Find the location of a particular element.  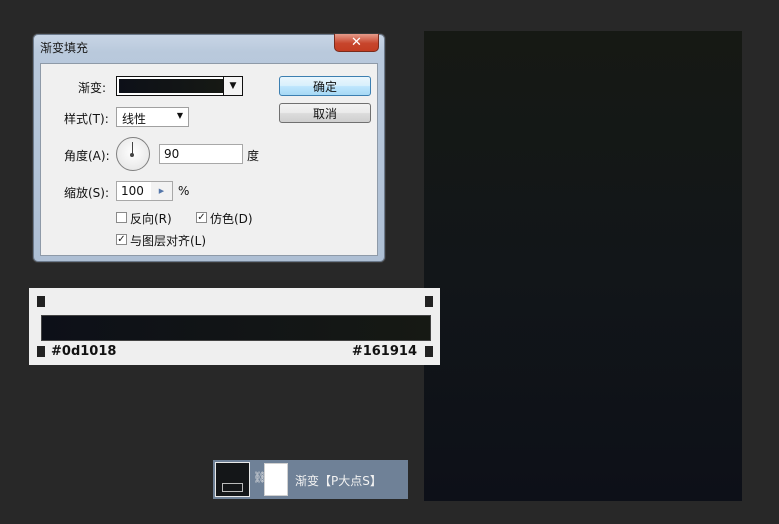

opacity-stop-left is located at coordinates (41, 301).